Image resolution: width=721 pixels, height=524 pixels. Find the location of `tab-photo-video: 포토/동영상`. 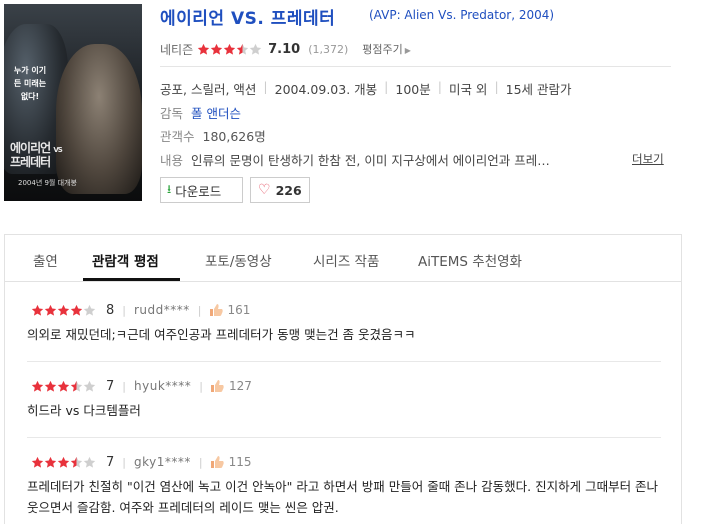

tab-photo-video: 포토/동영상 is located at coordinates (238, 260).